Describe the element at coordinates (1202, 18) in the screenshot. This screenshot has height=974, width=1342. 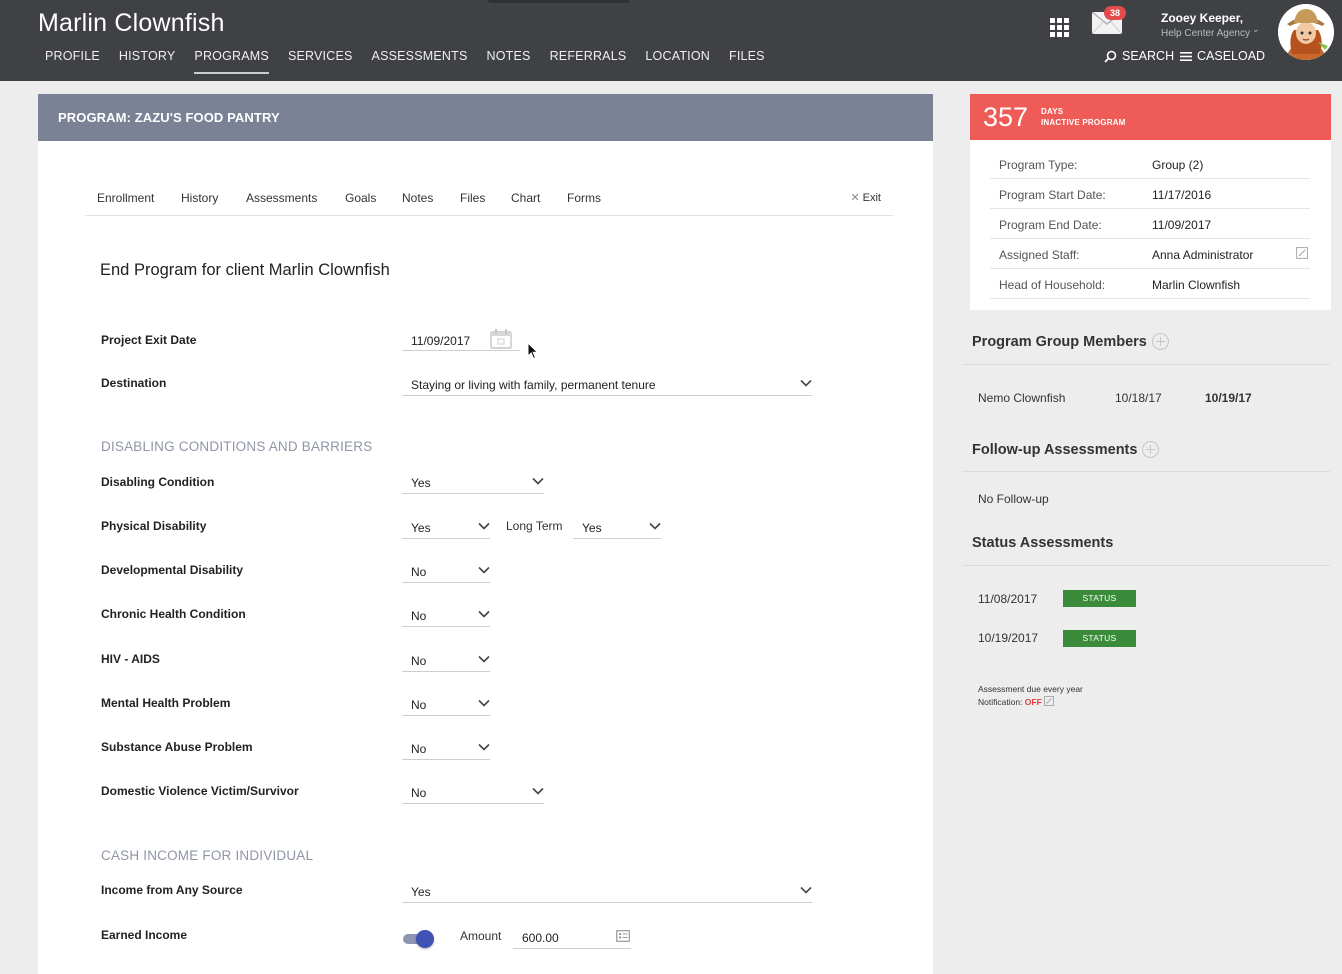
I see `user-name: Zooey Keeper,` at that location.